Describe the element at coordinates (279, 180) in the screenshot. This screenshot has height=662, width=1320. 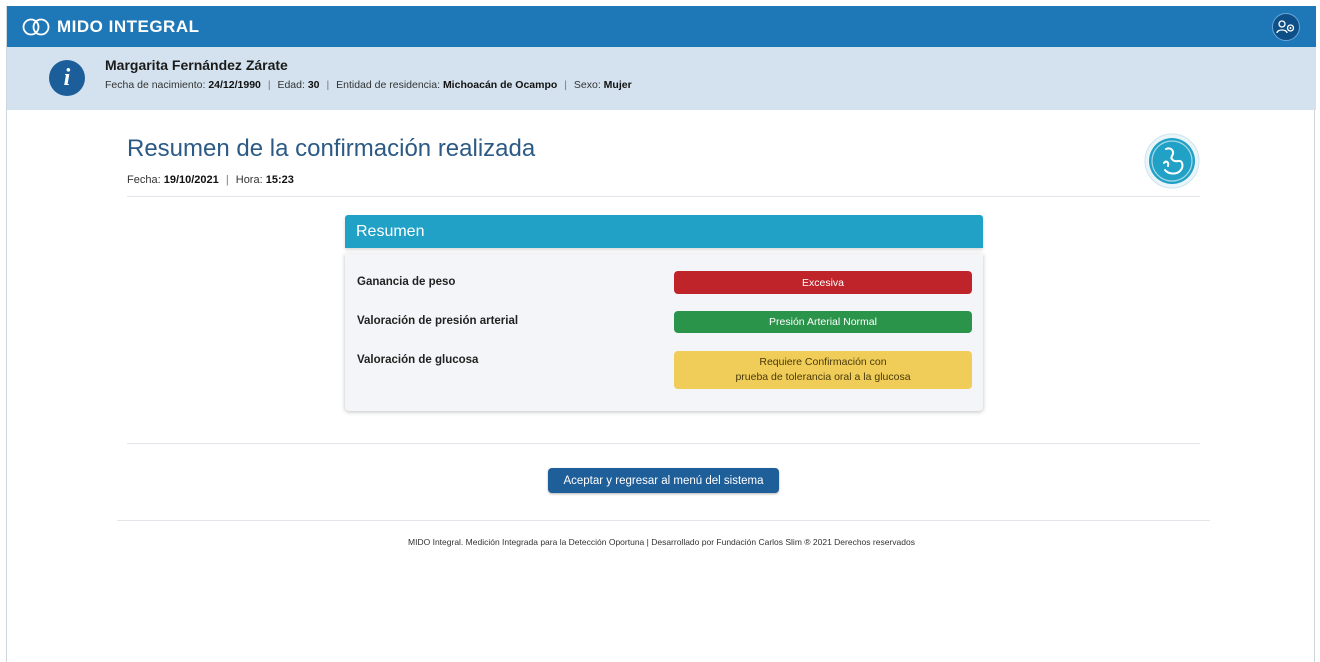
I see `time-value: 15:23` at that location.